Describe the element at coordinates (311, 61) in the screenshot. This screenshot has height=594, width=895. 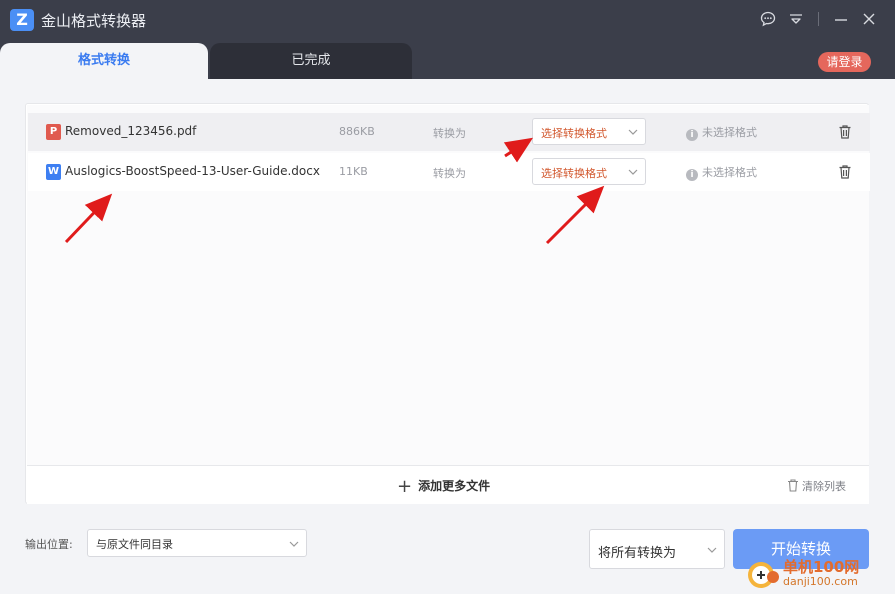
I see `tab-completed: 已完成` at that location.